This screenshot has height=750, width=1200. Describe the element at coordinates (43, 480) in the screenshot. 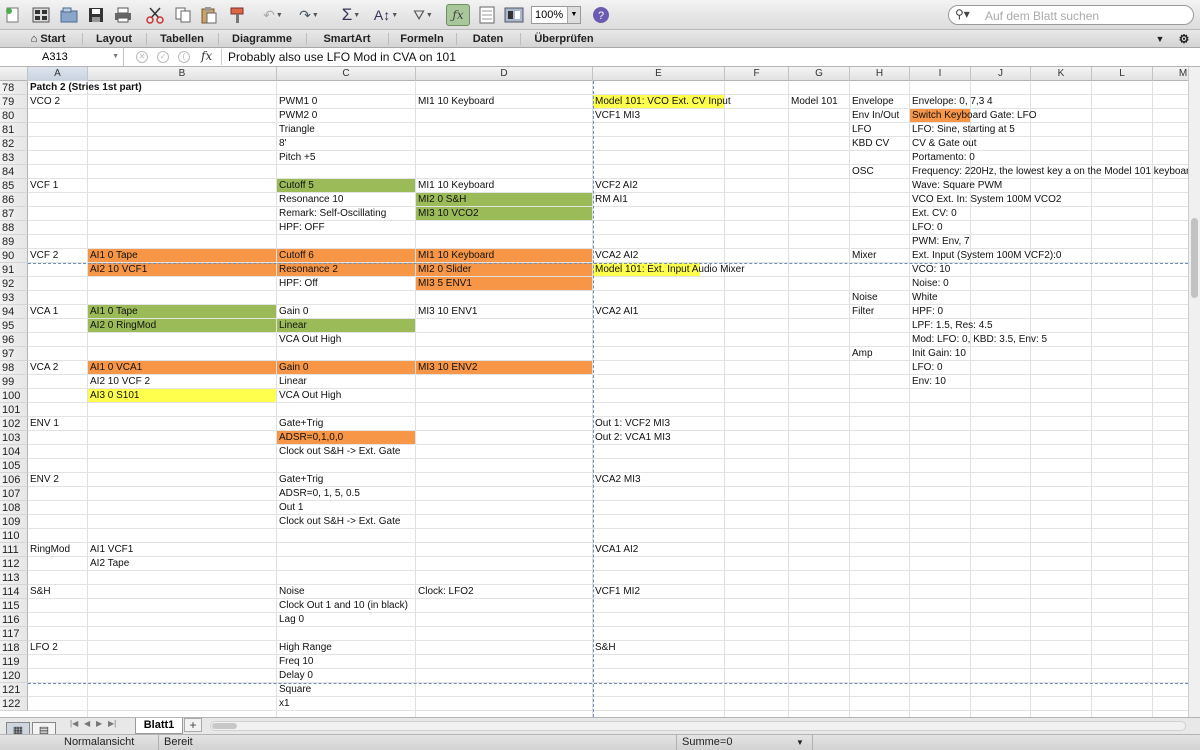

I see `cell-a106: ENV 2` at that location.